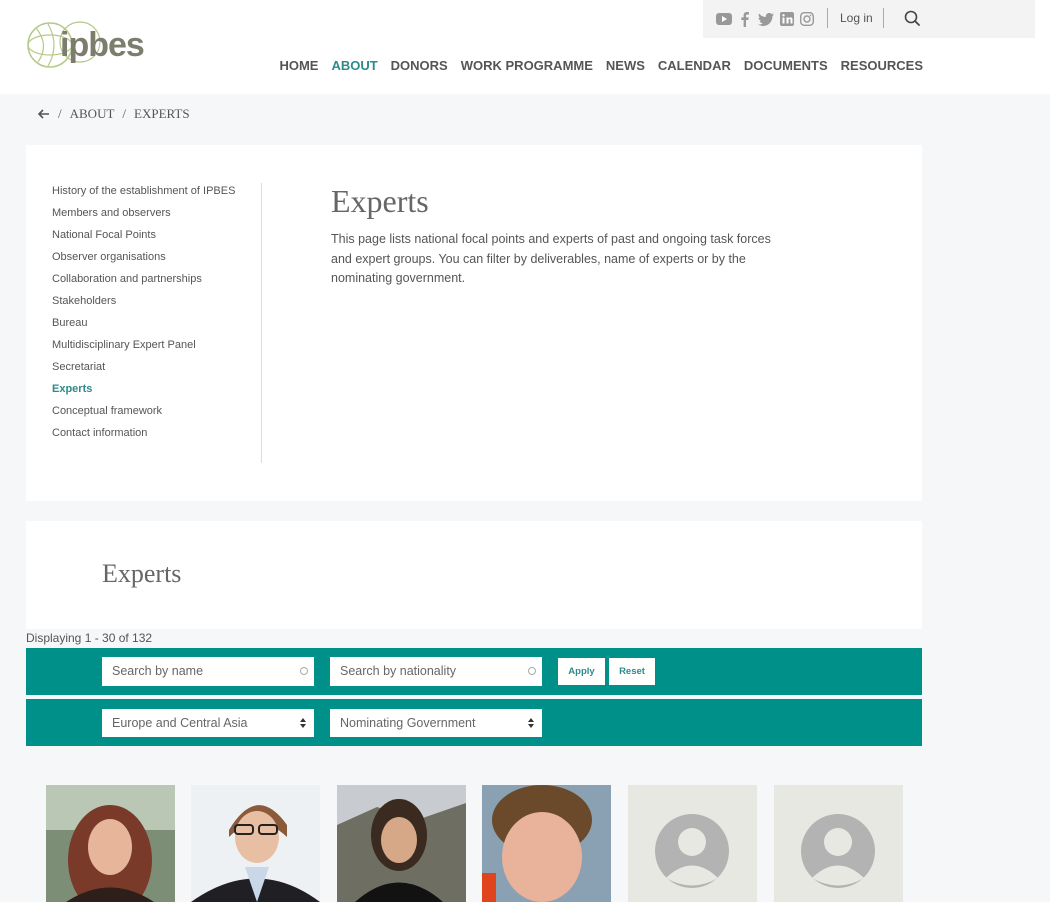 The image size is (1050, 902). Describe the element at coordinates (144, 235) in the screenshot. I see `sidebar-item-focal-points: National Focal Points` at that location.